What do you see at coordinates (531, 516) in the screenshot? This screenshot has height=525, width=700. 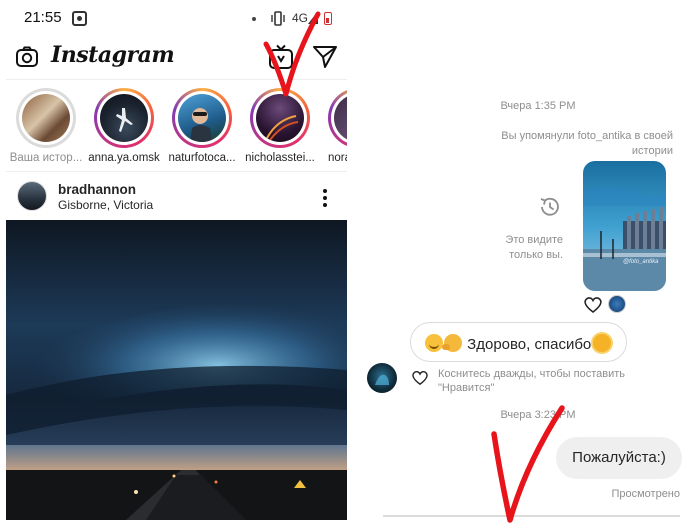 I see `message-input-divider` at bounding box center [531, 516].